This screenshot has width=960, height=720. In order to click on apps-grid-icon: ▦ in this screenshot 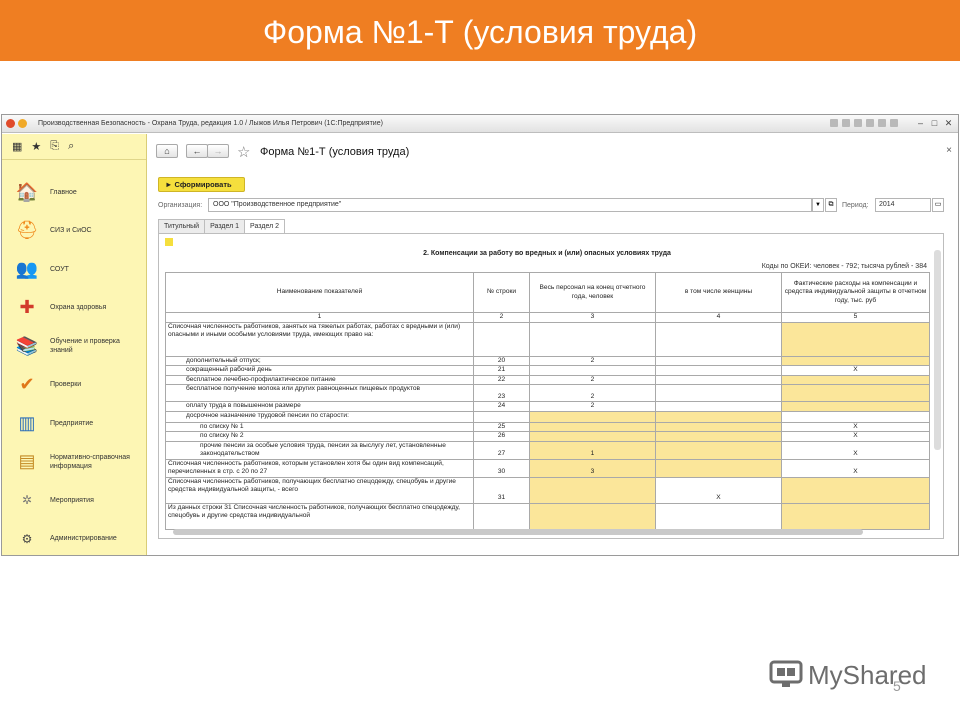, I will do `click(17, 146)`.